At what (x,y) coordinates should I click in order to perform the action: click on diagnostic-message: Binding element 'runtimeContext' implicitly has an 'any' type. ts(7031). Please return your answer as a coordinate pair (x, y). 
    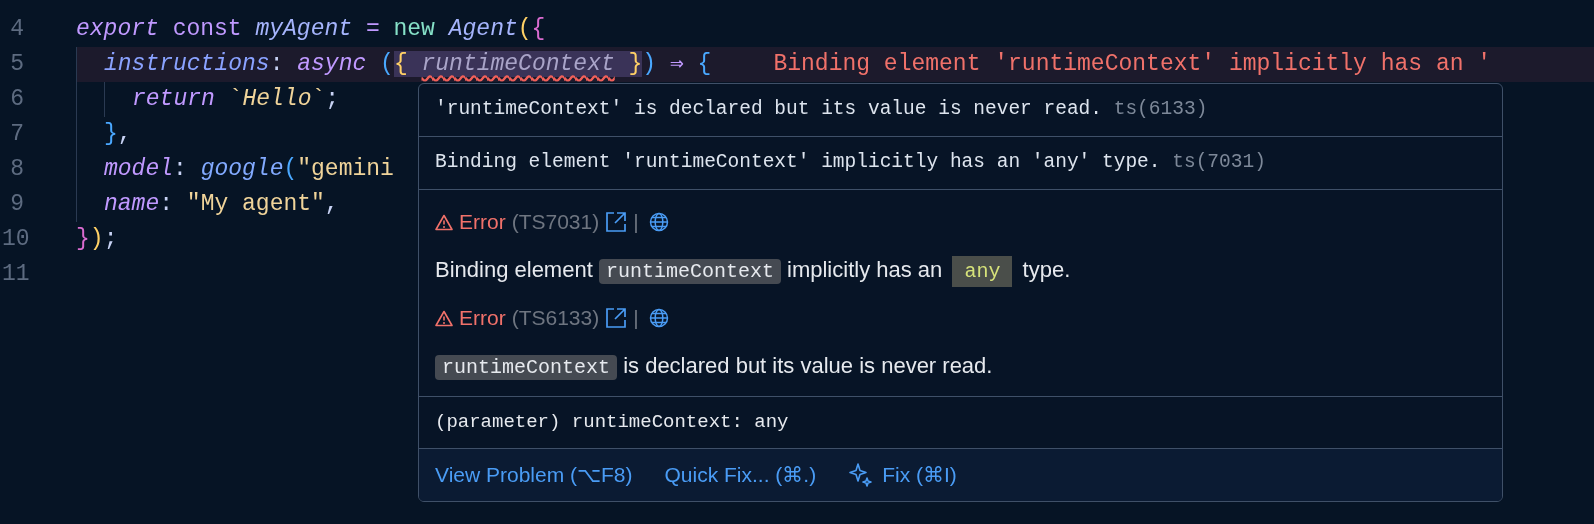
    Looking at the image, I should click on (850, 163).